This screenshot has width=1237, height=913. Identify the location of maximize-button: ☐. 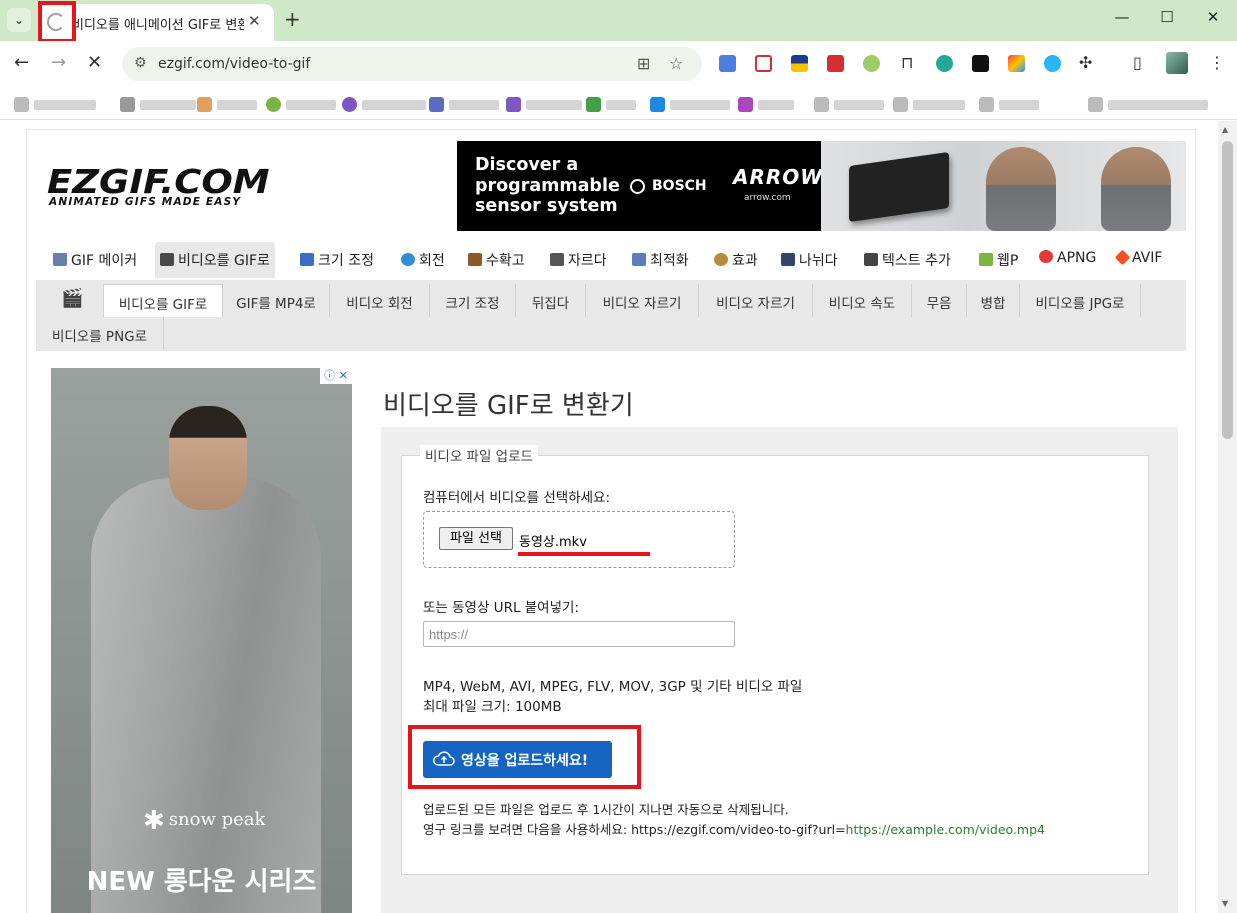
(1167, 17).